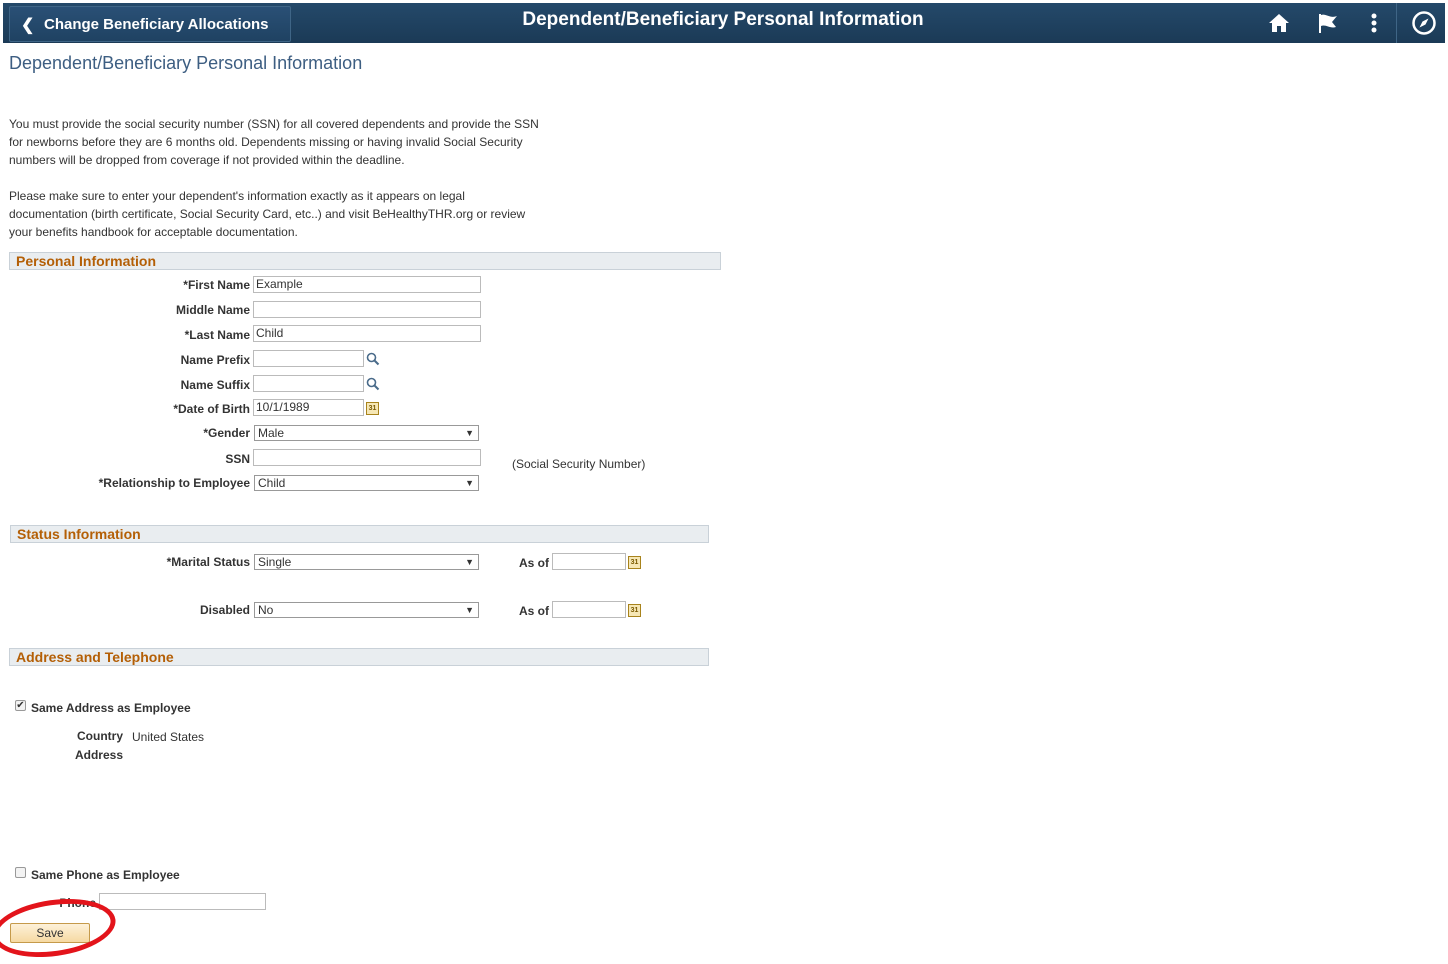  What do you see at coordinates (589, 609) in the screenshot?
I see `disabled-as-of-input` at bounding box center [589, 609].